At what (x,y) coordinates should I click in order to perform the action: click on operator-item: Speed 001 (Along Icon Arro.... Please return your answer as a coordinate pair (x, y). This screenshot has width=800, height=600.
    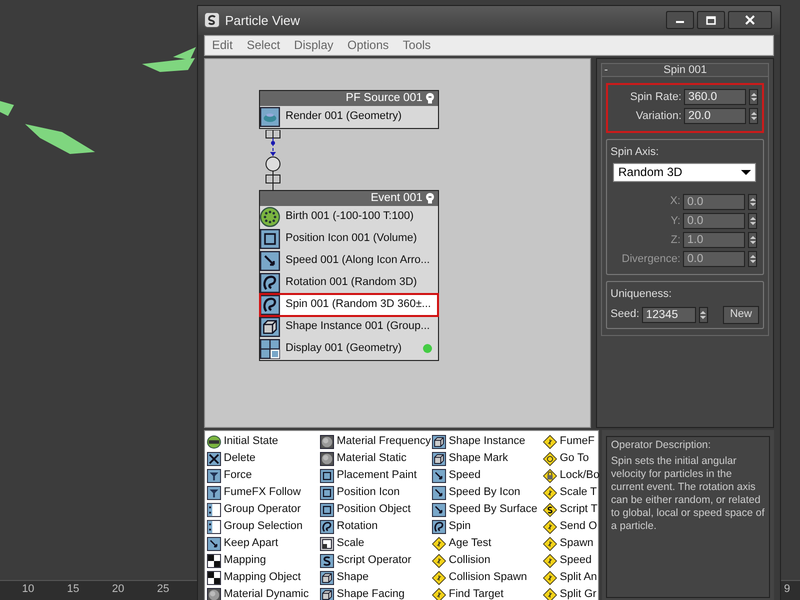
    Looking at the image, I should click on (349, 261).